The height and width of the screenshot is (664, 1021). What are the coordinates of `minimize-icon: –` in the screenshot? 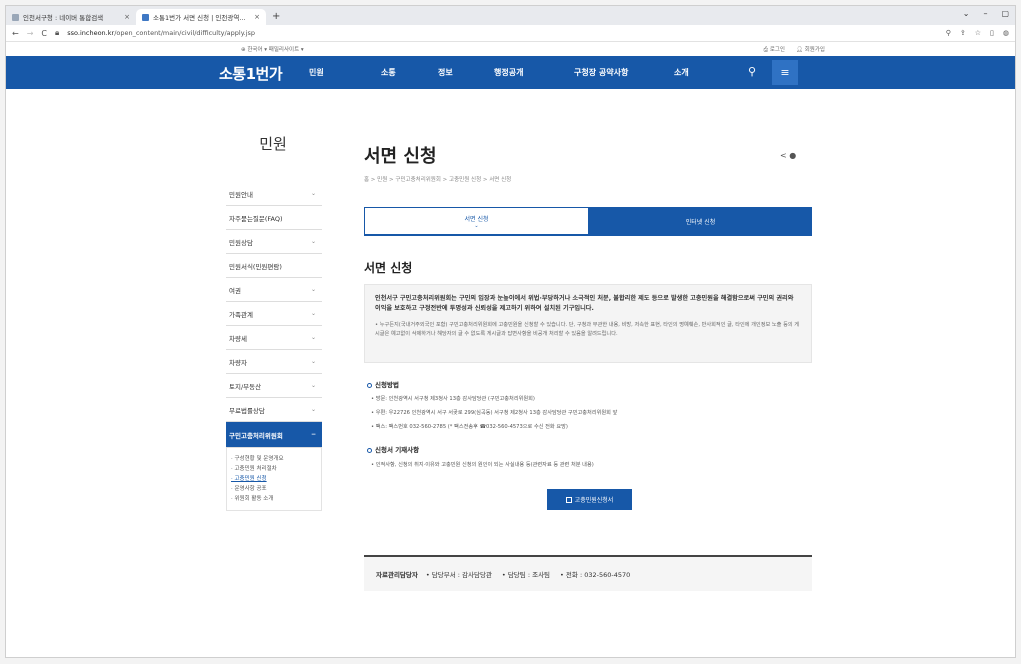 It's located at (985, 13).